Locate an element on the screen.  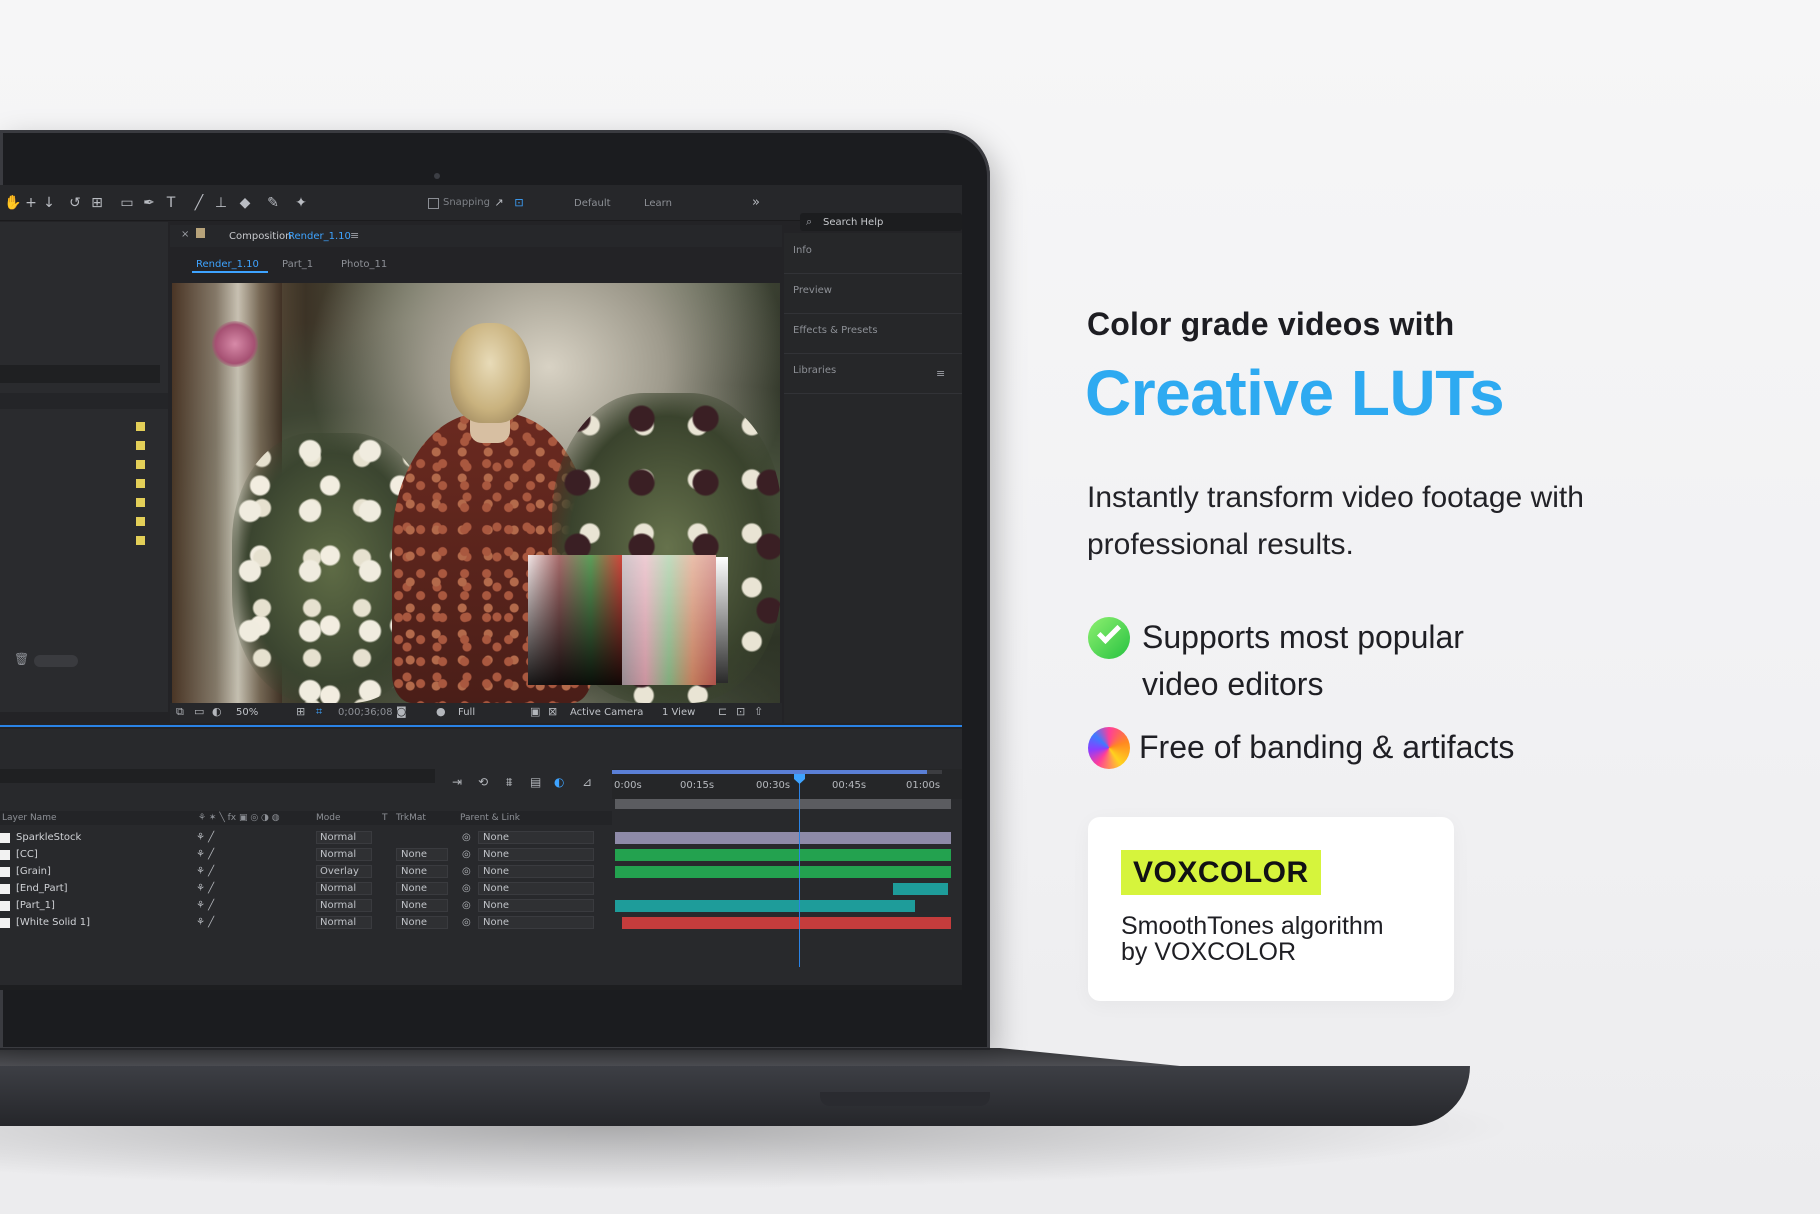
camera-tool-icon: ⊞ is located at coordinates (97, 203).